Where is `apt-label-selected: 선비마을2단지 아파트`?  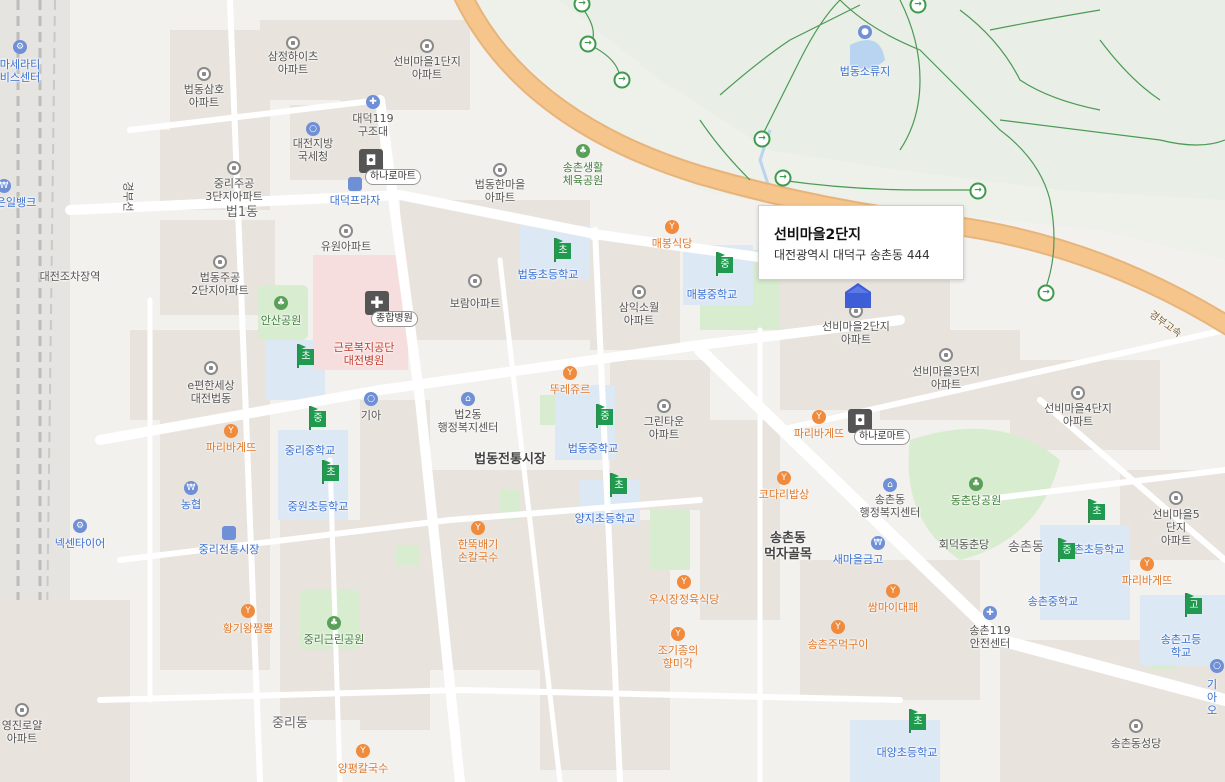 apt-label-selected: 선비마을2단지 아파트 is located at coordinates (856, 333).